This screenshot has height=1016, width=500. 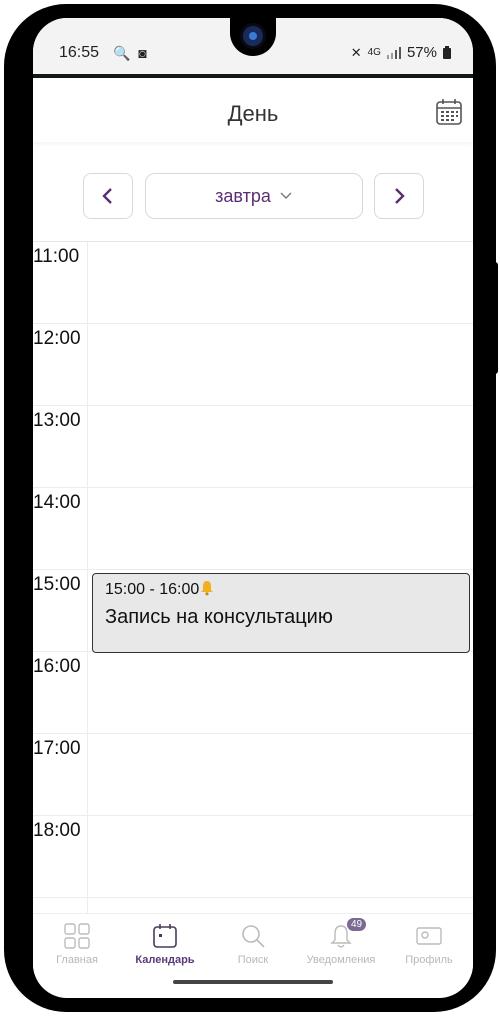 I want to click on tab-label: Уведомления, so click(x=341, y=960).